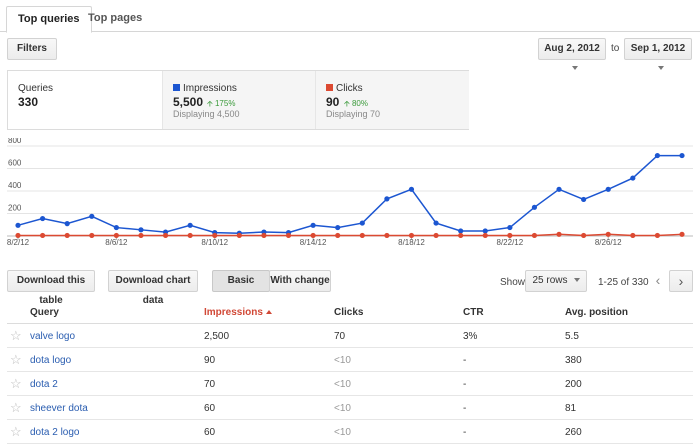 Image resolution: width=700 pixels, height=444 pixels. I want to click on impressions-change-value: 175%, so click(225, 103).